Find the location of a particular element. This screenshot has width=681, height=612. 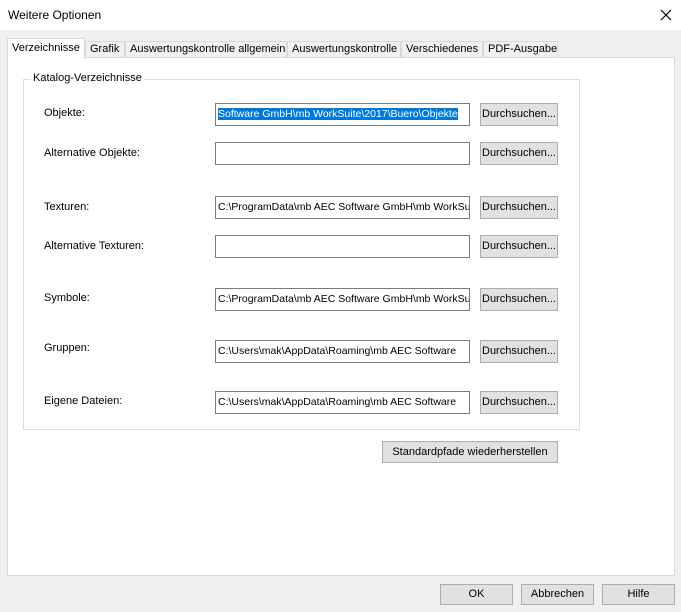

label-objekte: Objekte: is located at coordinates (64, 113).